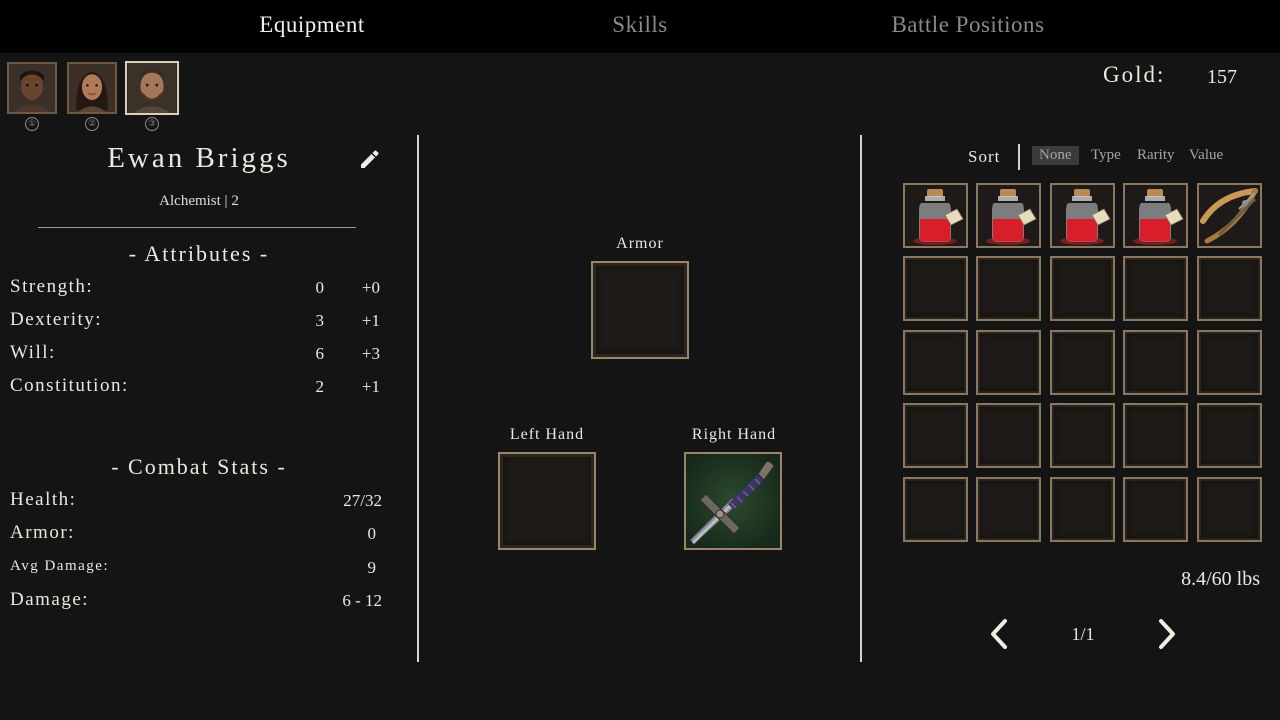  Describe the element at coordinates (199, 253) in the screenshot. I see `attributes-title: - Attributes -` at that location.